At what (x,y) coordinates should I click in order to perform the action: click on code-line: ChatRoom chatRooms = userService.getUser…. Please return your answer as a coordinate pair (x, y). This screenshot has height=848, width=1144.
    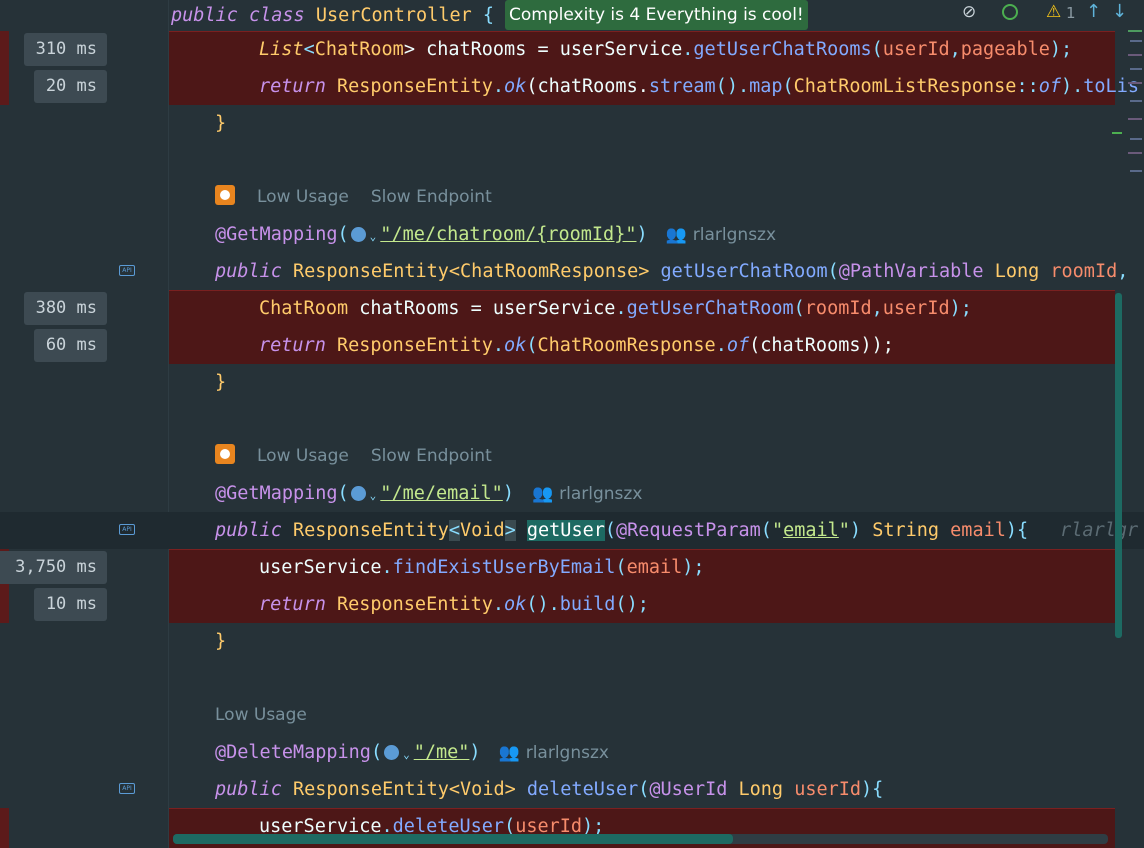
    Looking at the image, I should click on (570, 308).